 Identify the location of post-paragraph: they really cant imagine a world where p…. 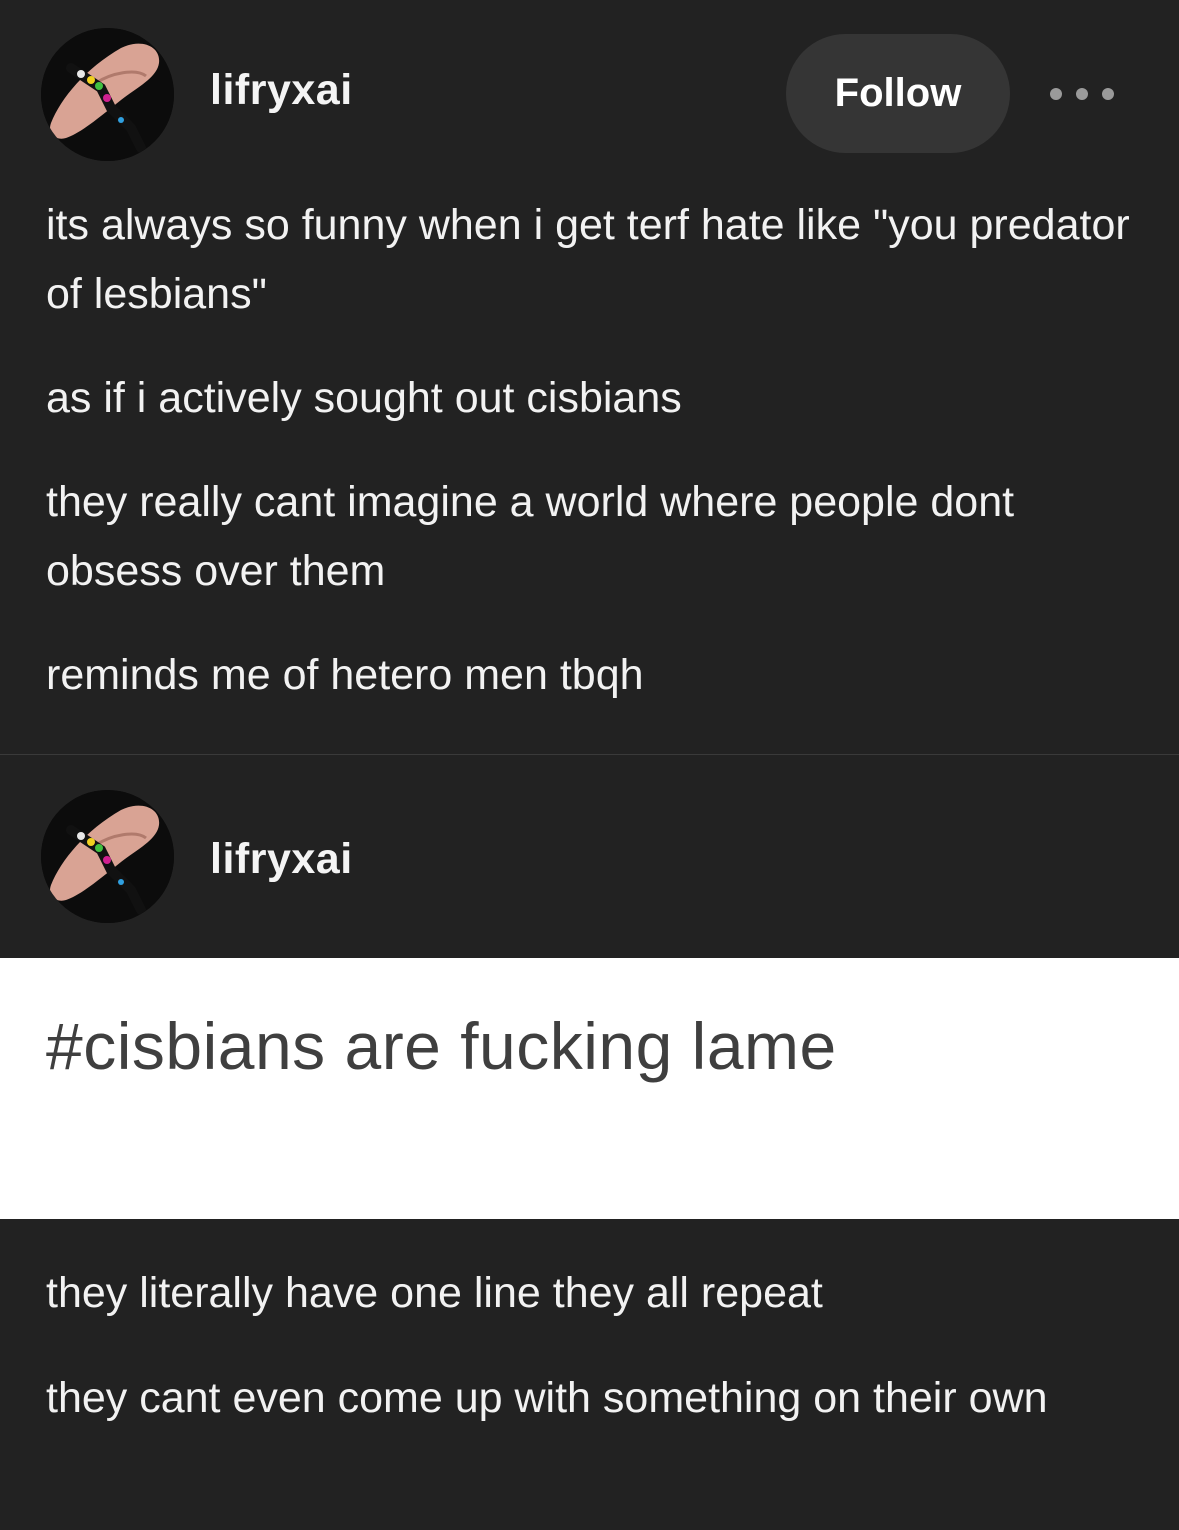
(530, 536).